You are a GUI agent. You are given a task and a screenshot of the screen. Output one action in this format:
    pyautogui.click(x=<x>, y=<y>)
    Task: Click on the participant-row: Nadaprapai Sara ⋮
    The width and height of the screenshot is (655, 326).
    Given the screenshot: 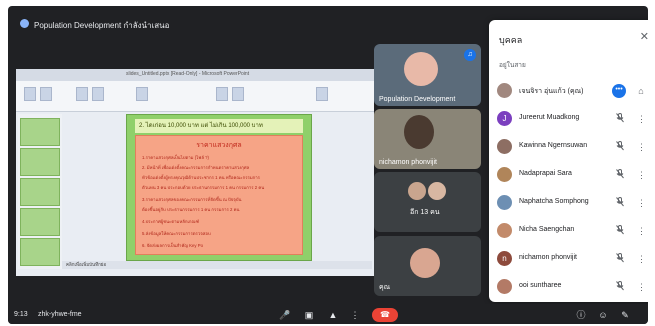 What is the action you would take?
    pyautogui.click(x=571, y=175)
    